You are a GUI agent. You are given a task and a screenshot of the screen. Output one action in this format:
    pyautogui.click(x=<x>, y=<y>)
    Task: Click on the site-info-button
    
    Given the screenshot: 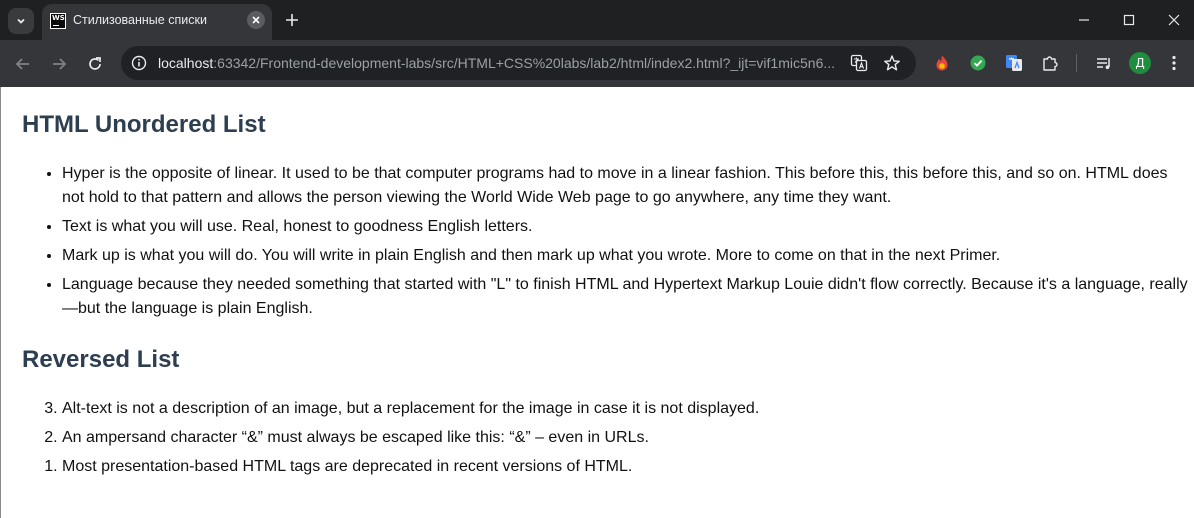 What is the action you would take?
    pyautogui.click(x=139, y=63)
    